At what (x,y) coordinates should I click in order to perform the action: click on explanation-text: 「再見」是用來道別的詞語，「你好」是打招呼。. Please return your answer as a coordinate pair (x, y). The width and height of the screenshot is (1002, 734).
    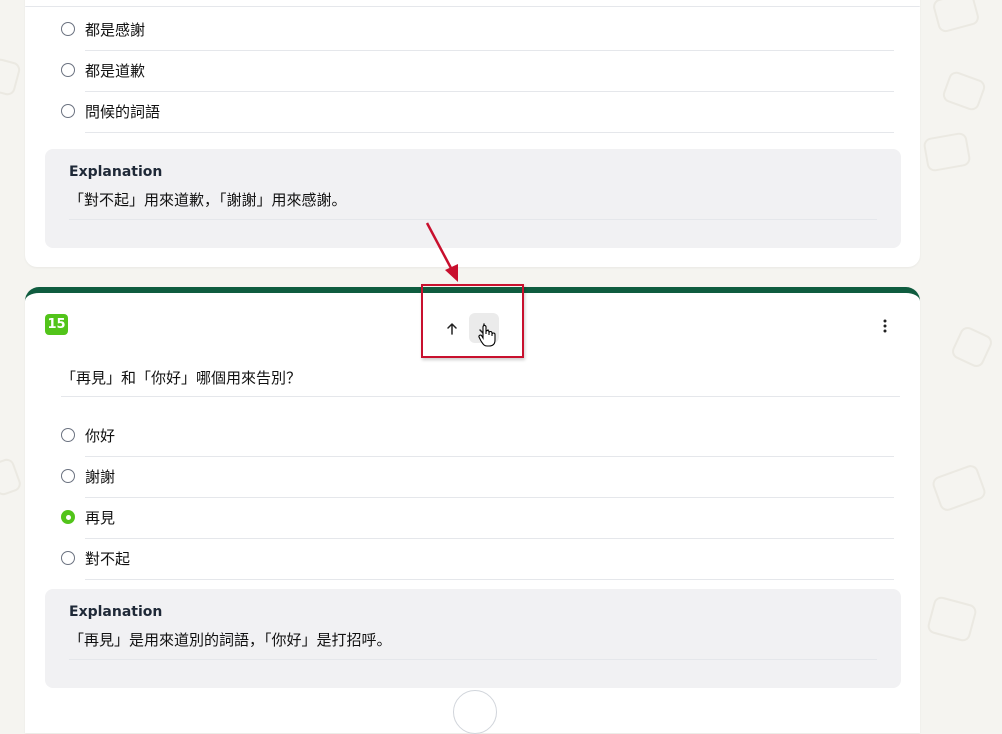
    Looking at the image, I should click on (230, 640).